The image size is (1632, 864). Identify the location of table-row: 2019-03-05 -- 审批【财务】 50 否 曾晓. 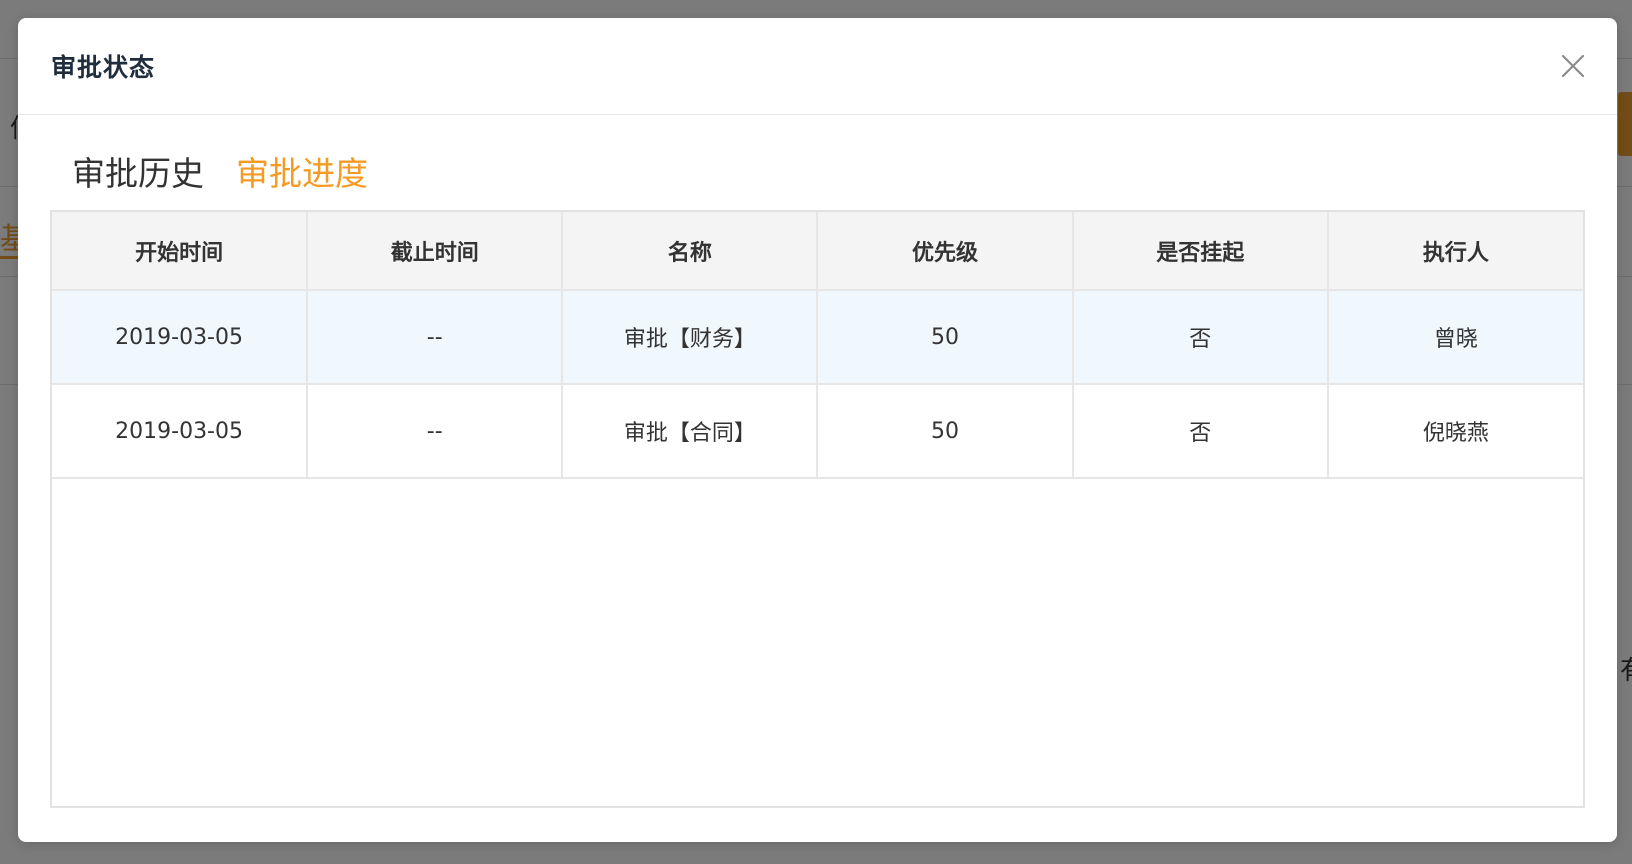
(817, 337).